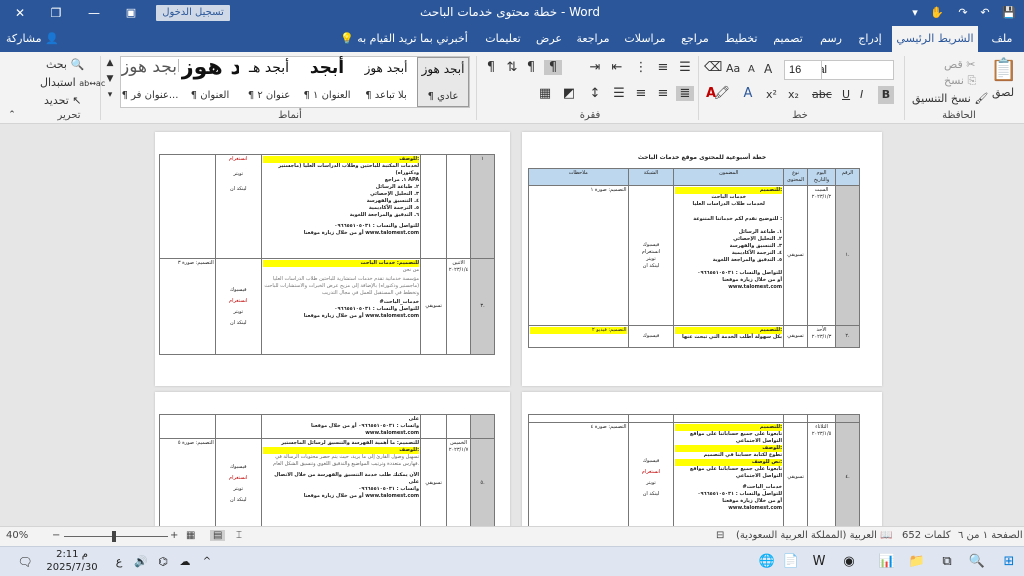 The height and width of the screenshot is (576, 1024). What do you see at coordinates (741, 39) in the screenshot?
I see `tab-layout: تخطيط` at bounding box center [741, 39].